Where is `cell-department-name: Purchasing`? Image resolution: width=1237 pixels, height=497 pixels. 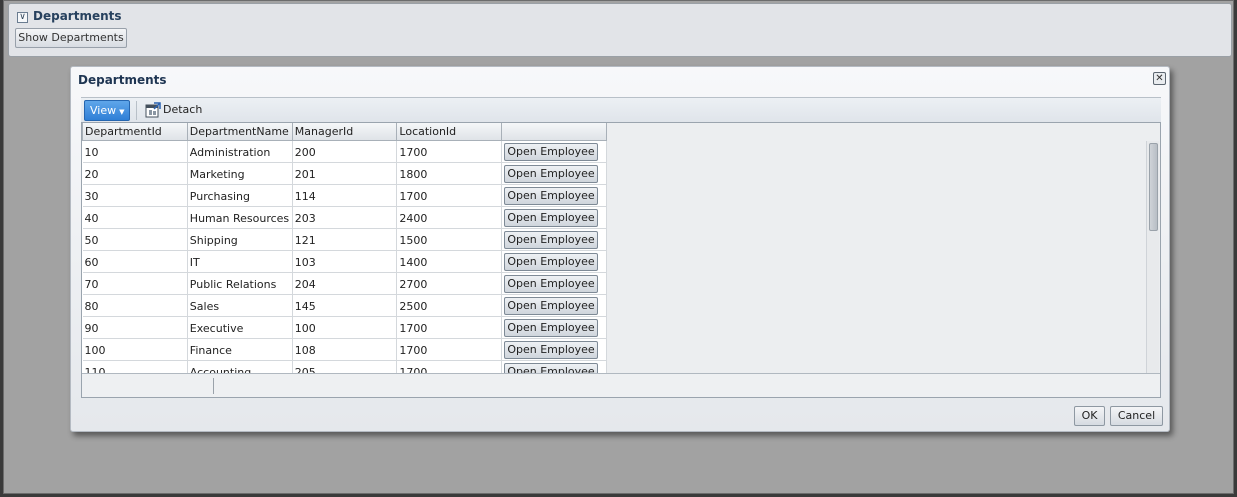
cell-department-name: Purchasing is located at coordinates (240, 195).